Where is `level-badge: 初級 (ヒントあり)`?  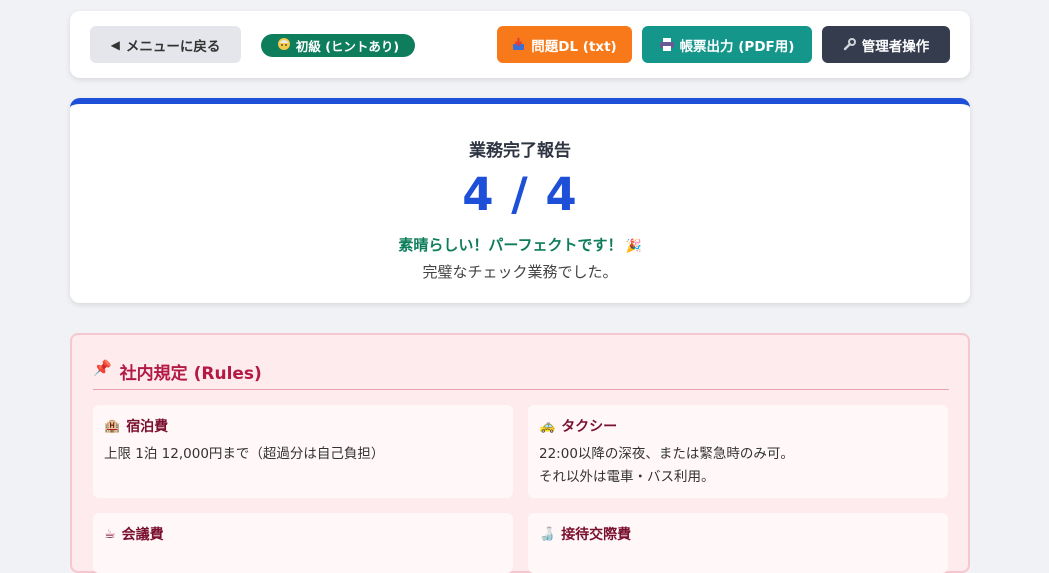 level-badge: 初級 (ヒントあり) is located at coordinates (338, 45).